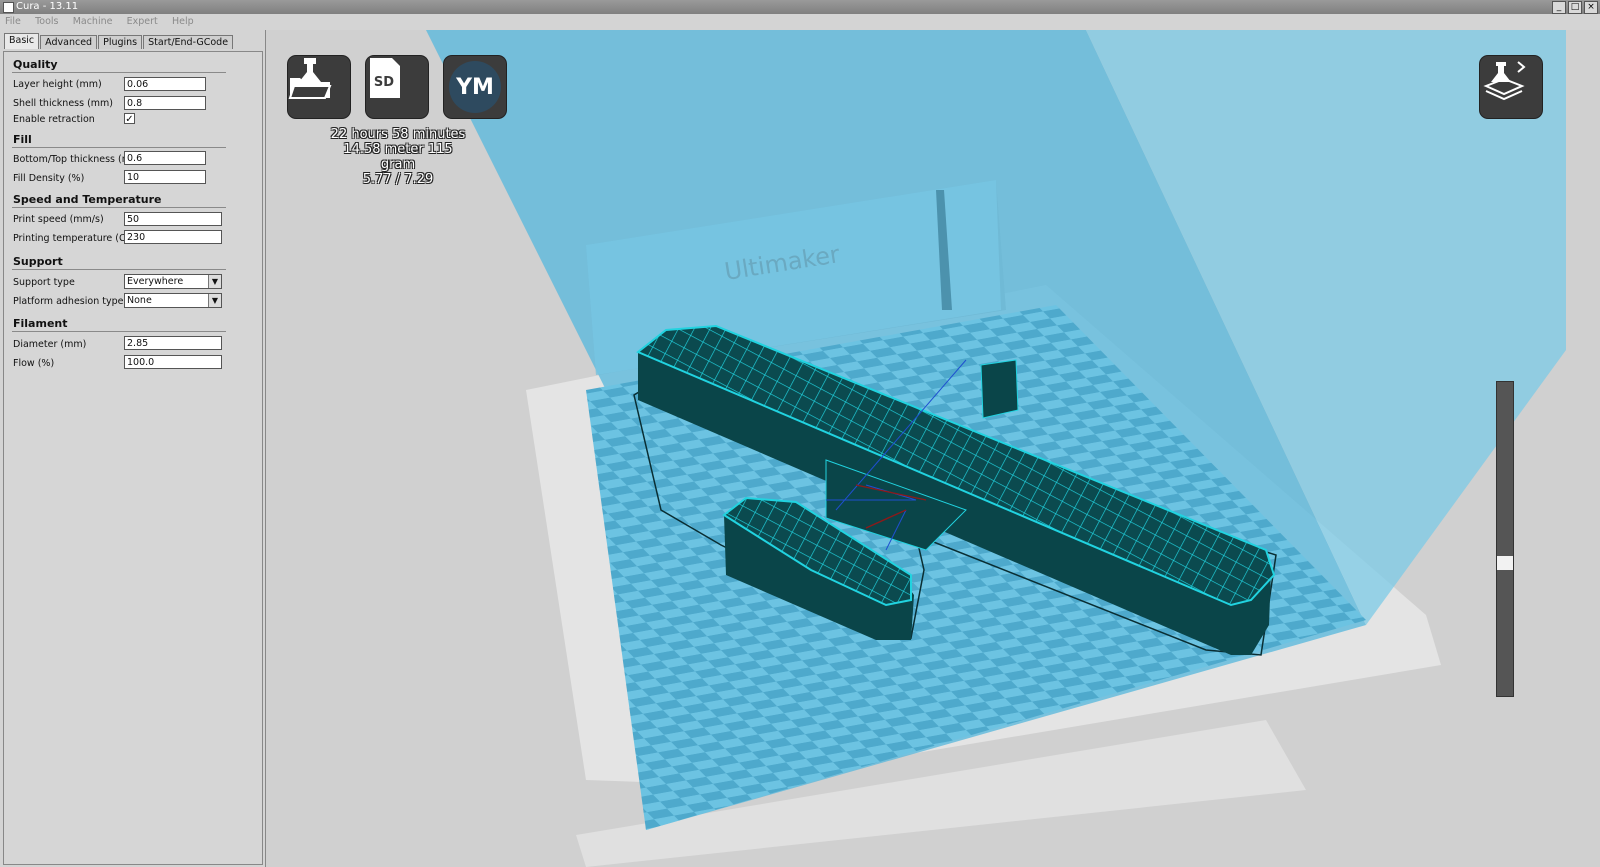 This screenshot has height=867, width=1600. Describe the element at coordinates (1559, 7) in the screenshot. I see `minimize-button: _` at that location.